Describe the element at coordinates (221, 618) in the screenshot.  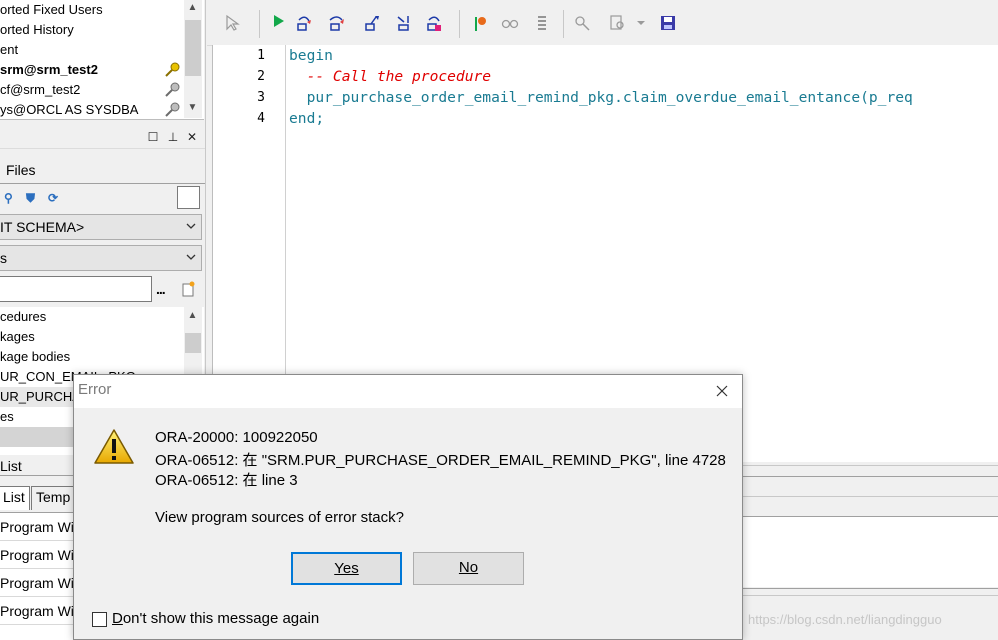
I see `dont-show-text: on't show this message again` at that location.